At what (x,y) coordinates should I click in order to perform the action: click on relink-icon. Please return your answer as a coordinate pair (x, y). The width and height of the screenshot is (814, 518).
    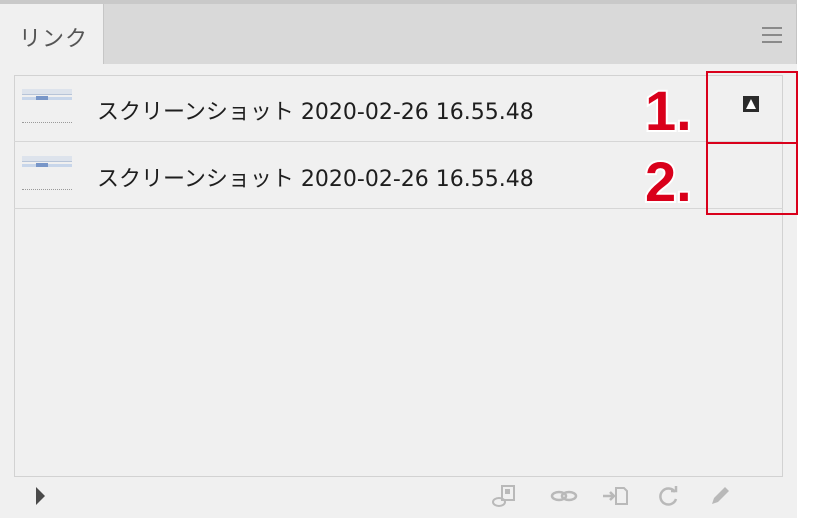
    Looking at the image, I should click on (564, 496).